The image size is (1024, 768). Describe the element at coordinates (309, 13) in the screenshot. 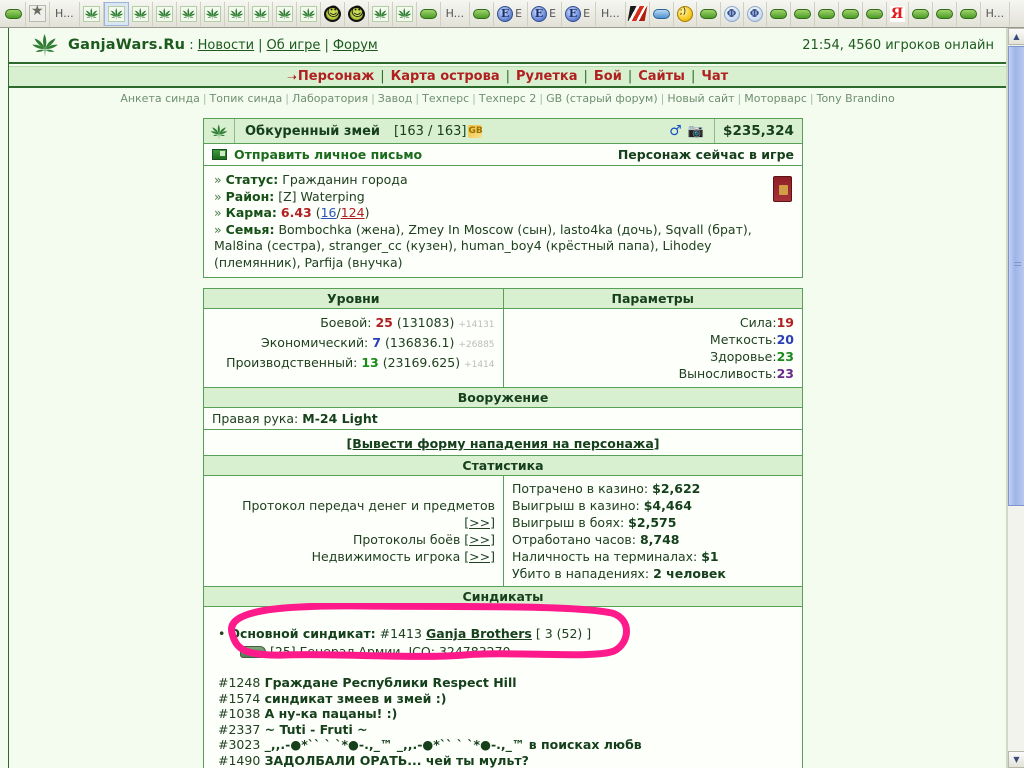

I see `bookmark-12-leaf-icon` at that location.